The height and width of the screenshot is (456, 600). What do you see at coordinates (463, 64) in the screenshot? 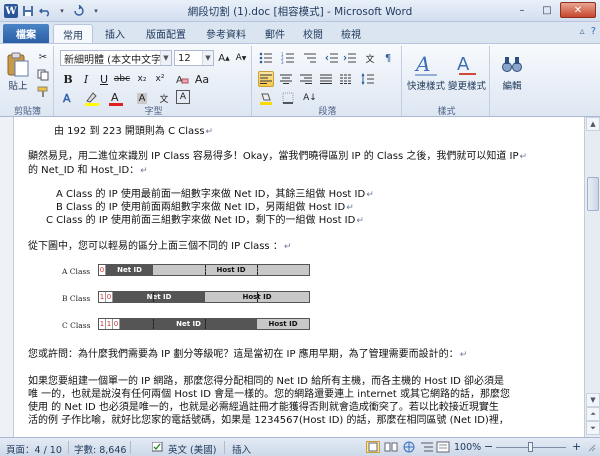
I see `svg-text: A` at bounding box center [463, 64].